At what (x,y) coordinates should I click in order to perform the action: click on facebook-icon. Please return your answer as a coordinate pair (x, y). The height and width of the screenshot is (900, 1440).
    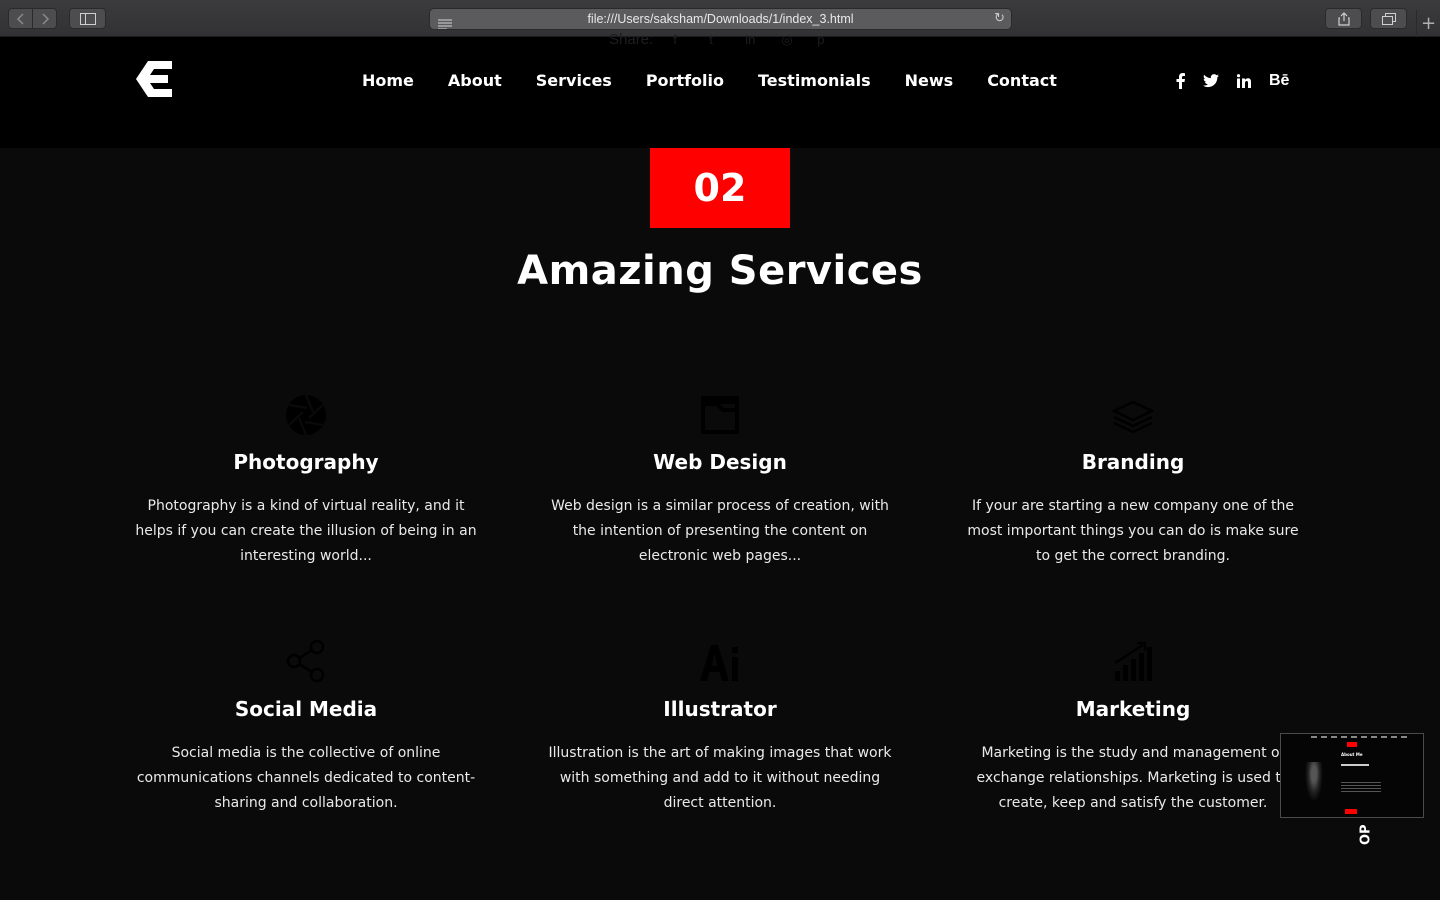
    Looking at the image, I should click on (1180, 81).